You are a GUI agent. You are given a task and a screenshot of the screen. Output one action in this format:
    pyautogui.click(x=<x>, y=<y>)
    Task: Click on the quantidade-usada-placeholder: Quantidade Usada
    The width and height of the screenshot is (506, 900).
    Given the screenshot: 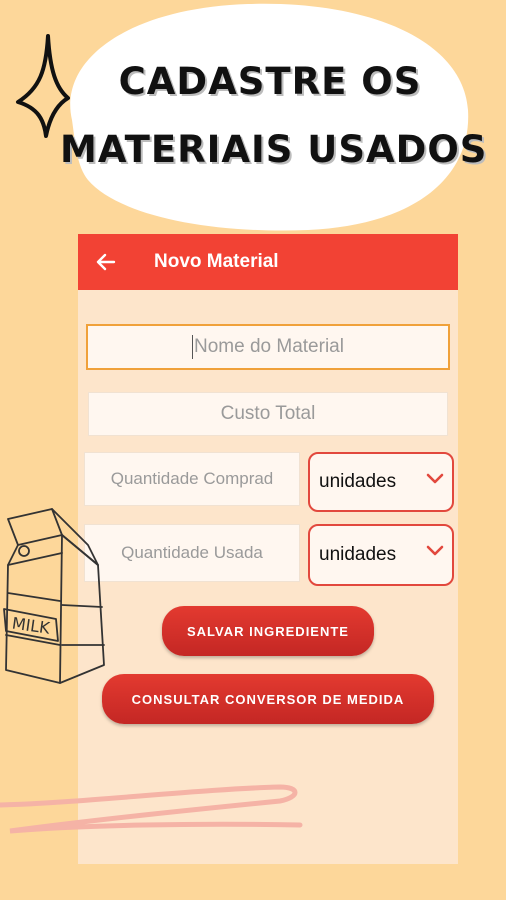 What is the action you would take?
    pyautogui.click(x=192, y=552)
    